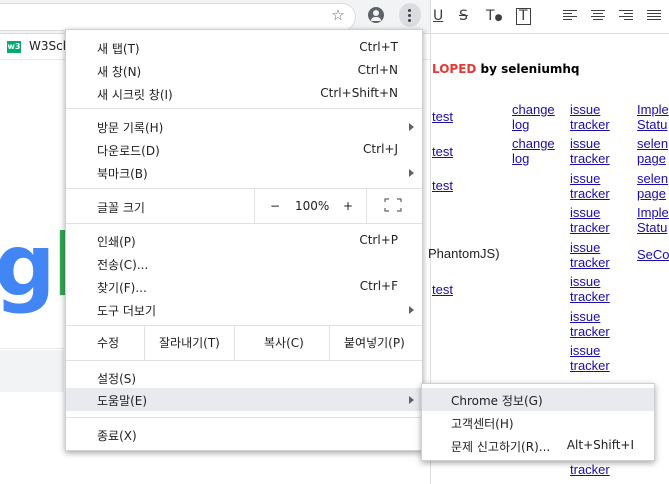 This screenshot has height=484, width=669. What do you see at coordinates (654, 16) in the screenshot?
I see `align-justify-icon` at bounding box center [654, 16].